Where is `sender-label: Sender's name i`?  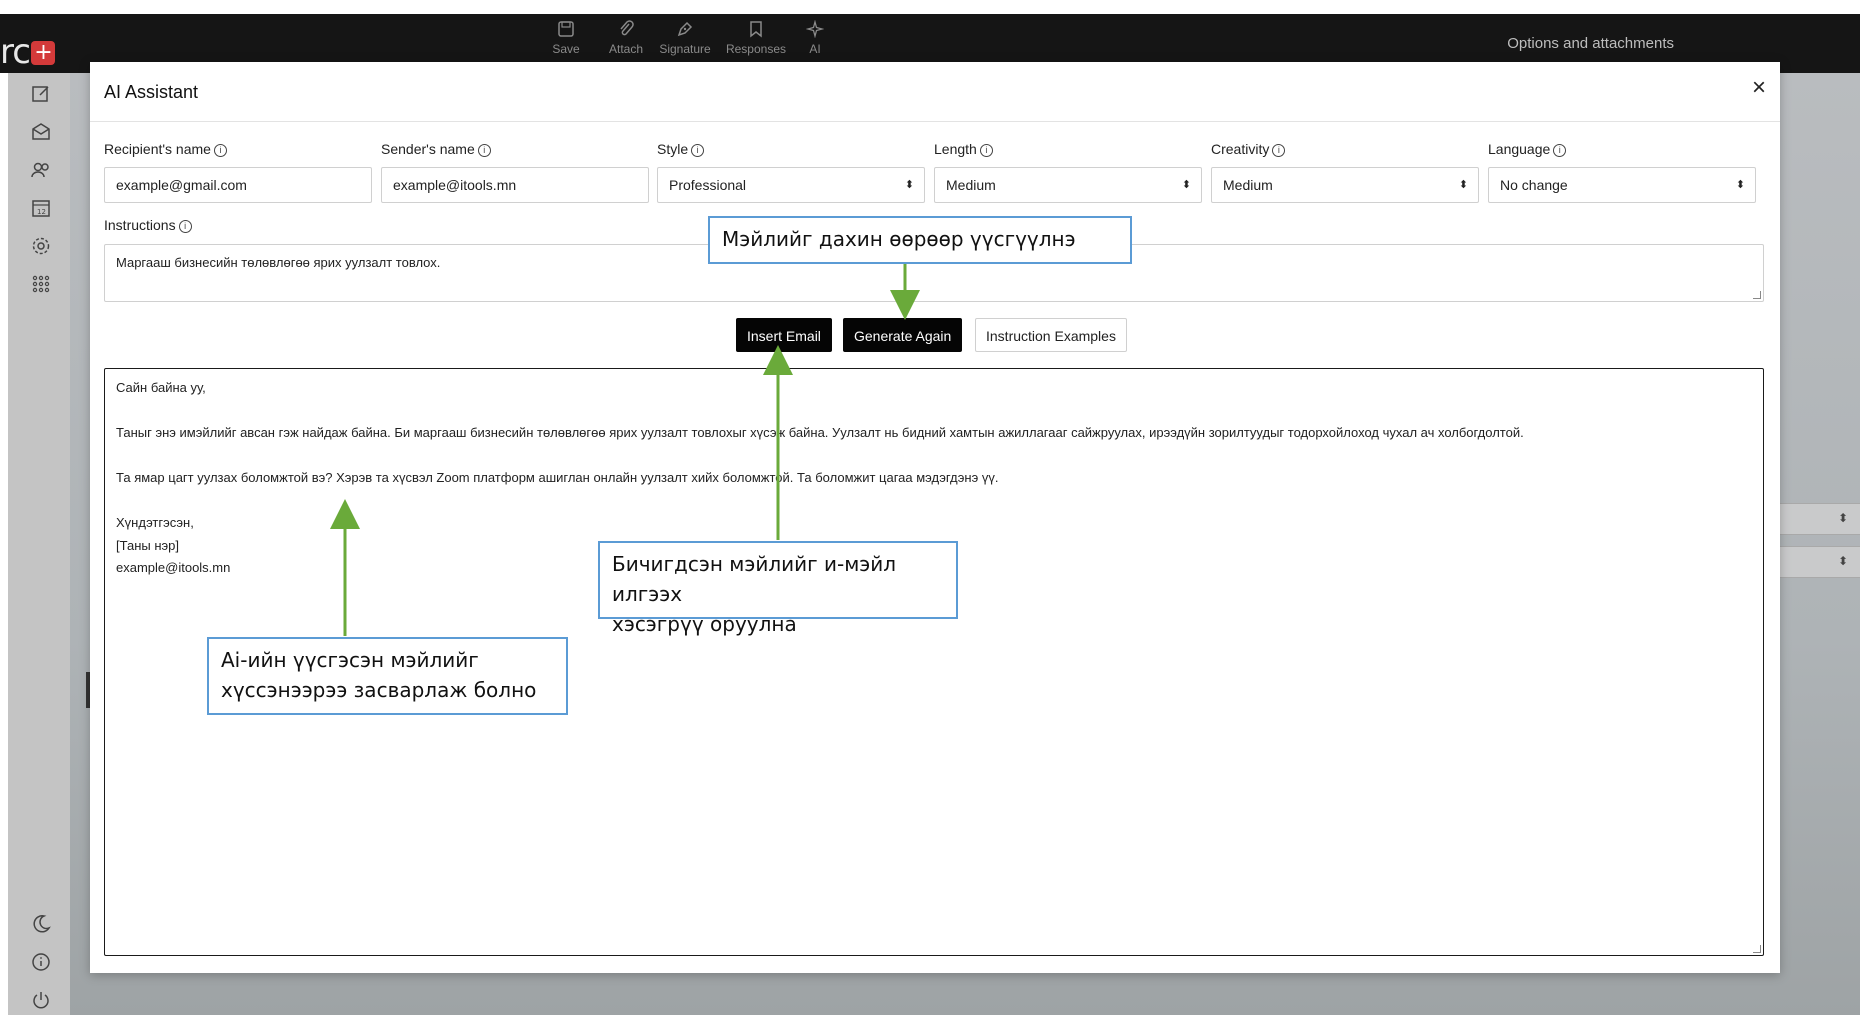
sender-label: Sender's name i is located at coordinates (436, 149).